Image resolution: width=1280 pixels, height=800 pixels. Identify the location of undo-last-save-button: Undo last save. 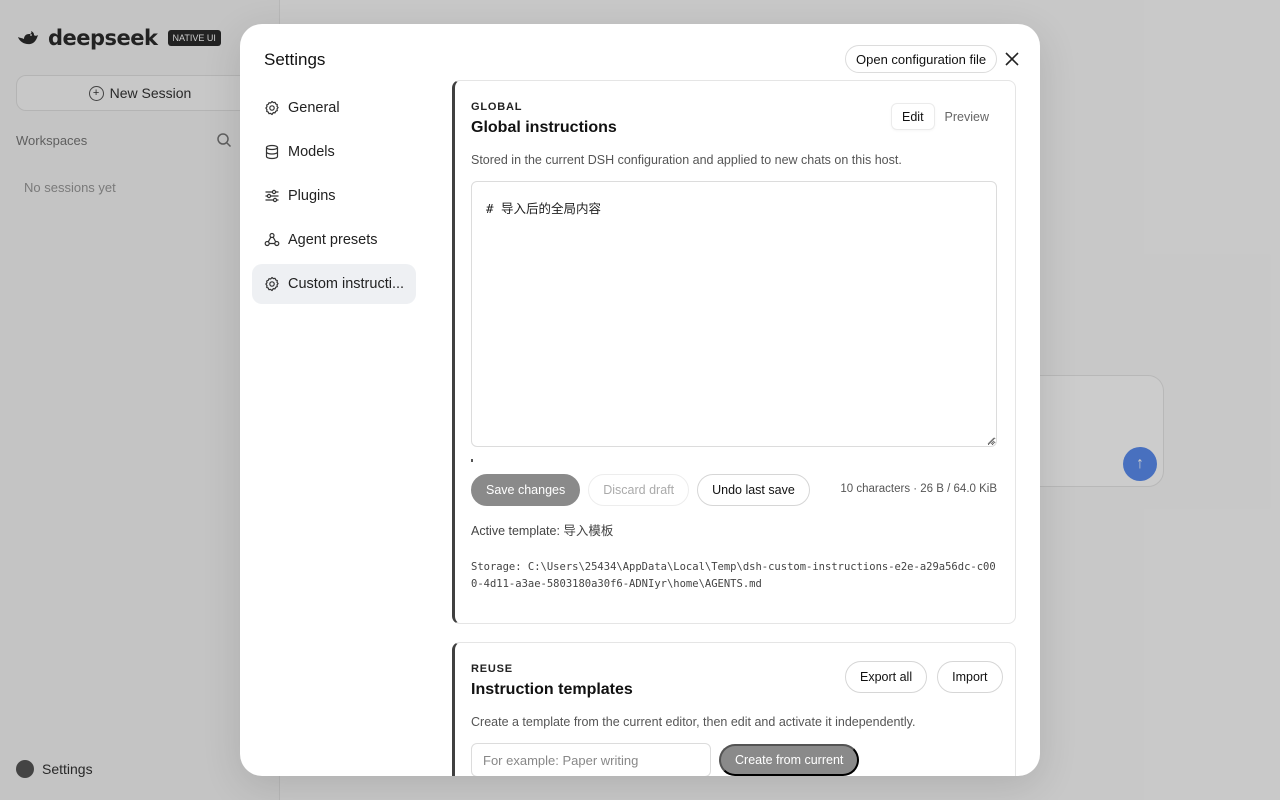
(753, 490).